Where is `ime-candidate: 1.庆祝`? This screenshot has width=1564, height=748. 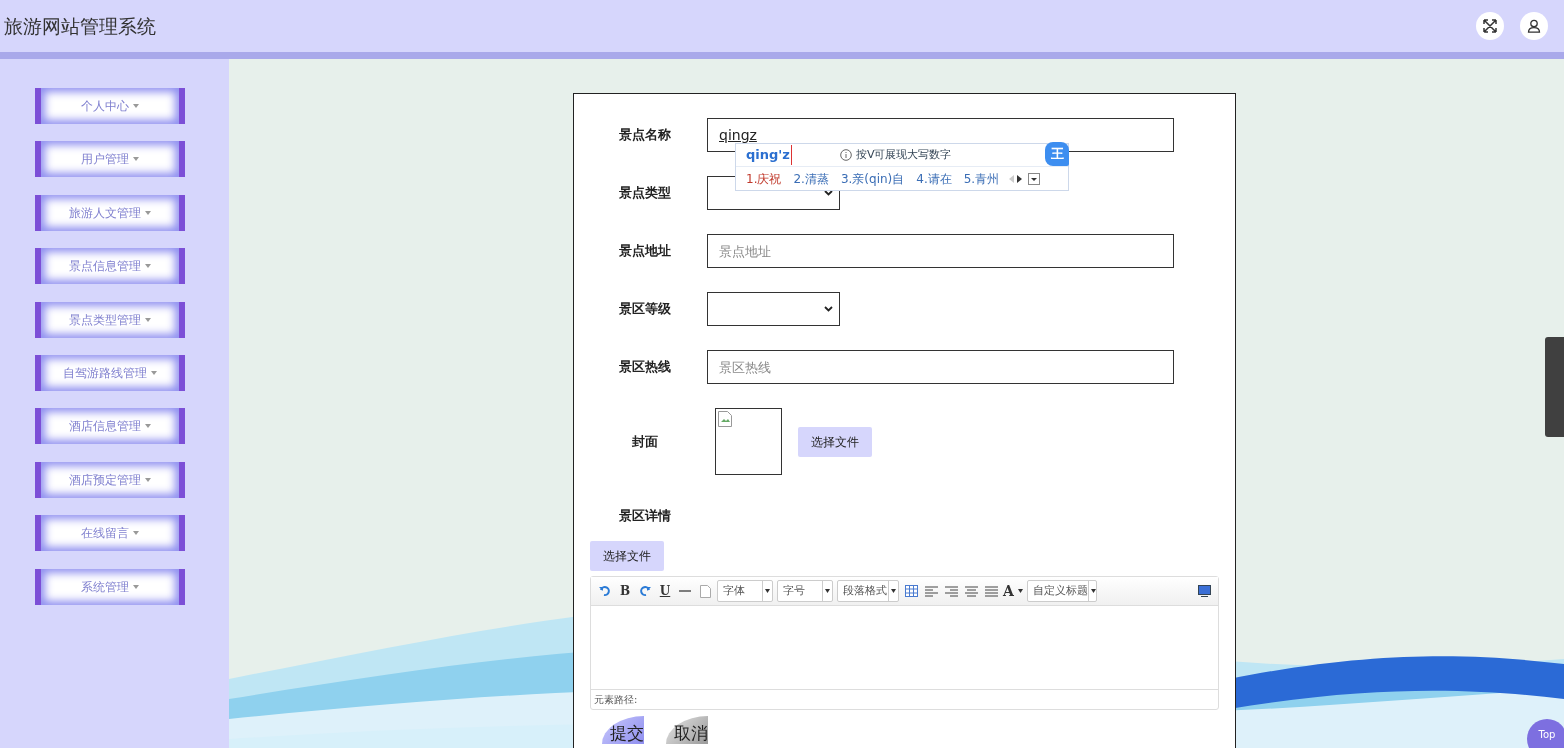
ime-candidate: 1.庆祝 is located at coordinates (764, 179).